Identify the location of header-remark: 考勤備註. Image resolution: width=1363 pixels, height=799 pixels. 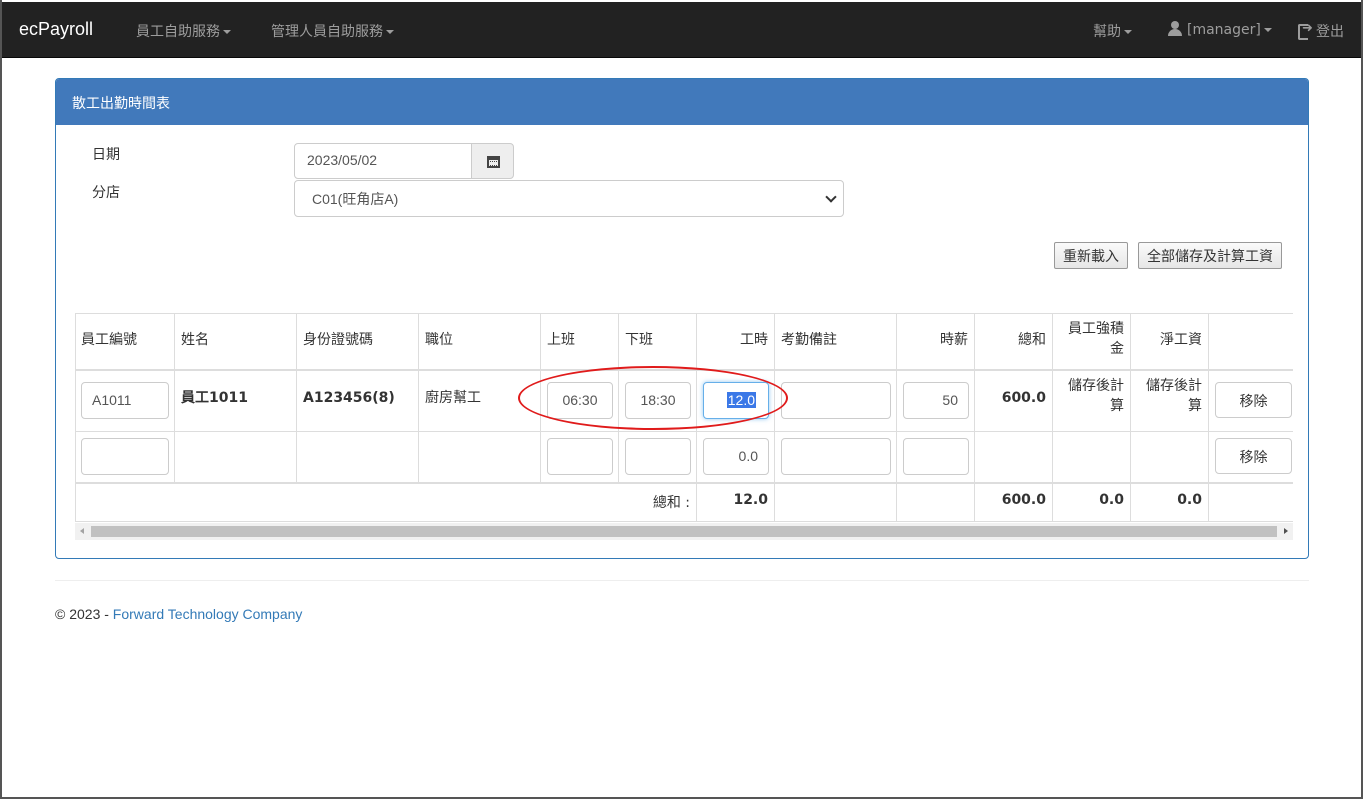
(809, 340).